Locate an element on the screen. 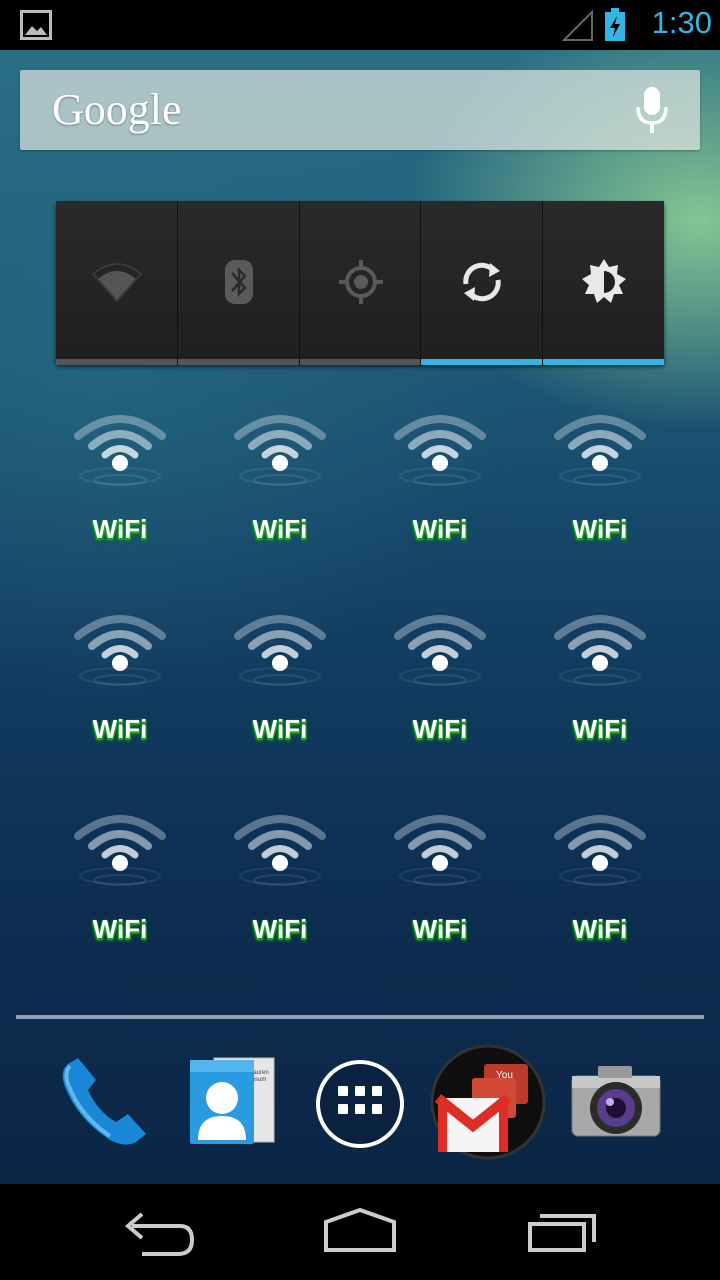  bluetooth-icon is located at coordinates (238, 282).